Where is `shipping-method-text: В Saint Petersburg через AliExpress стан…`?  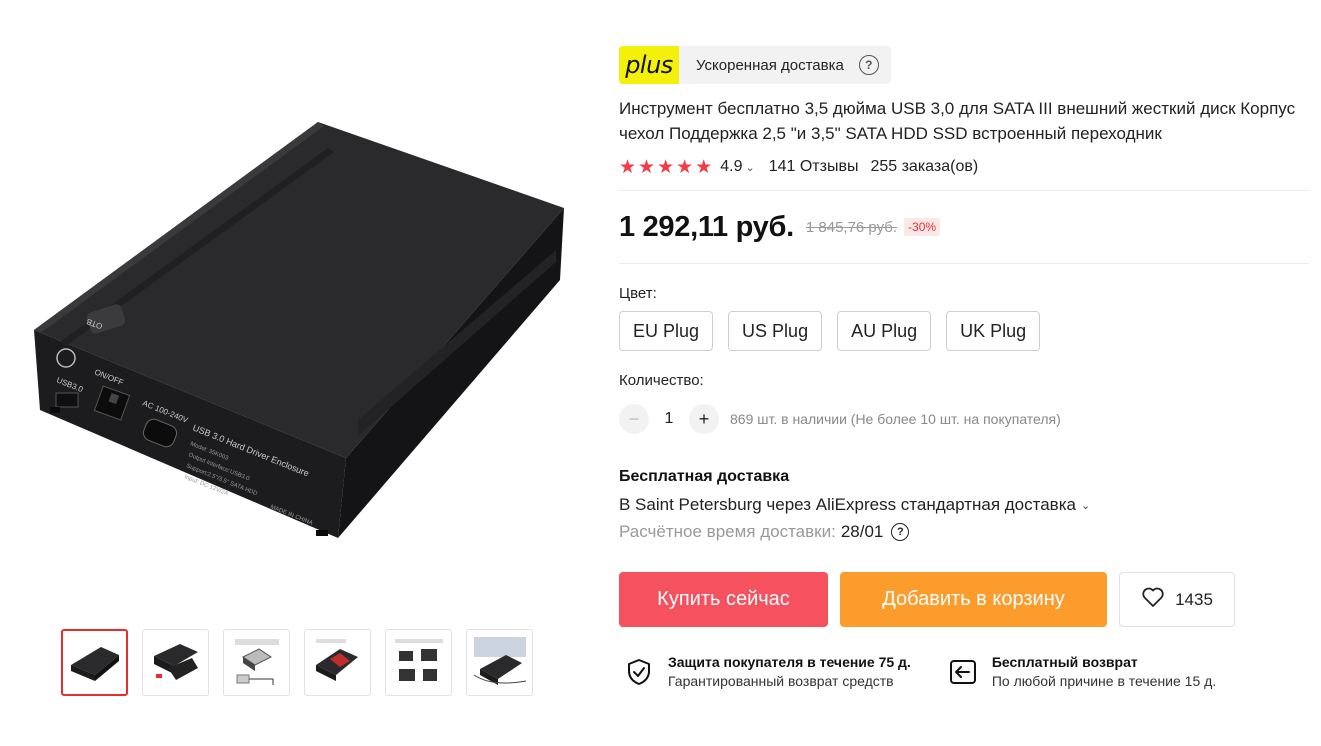 shipping-method-text: В Saint Petersburg через AliExpress стан… is located at coordinates (847, 505).